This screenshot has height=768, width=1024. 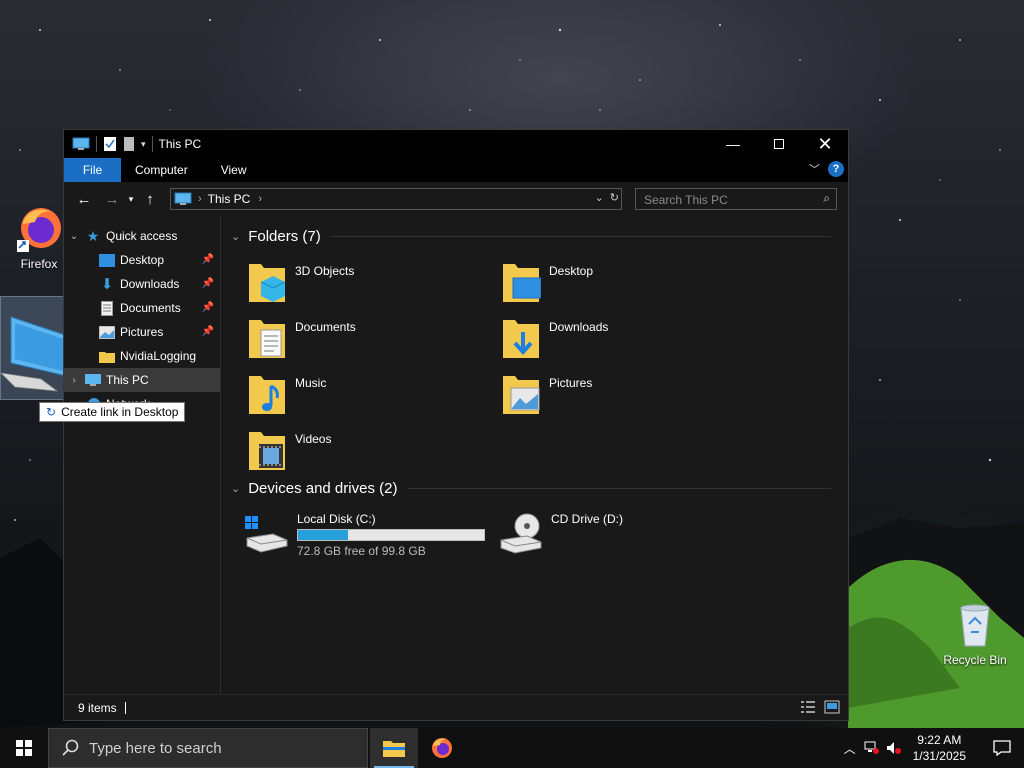 What do you see at coordinates (24, 748) in the screenshot?
I see `start-button` at bounding box center [24, 748].